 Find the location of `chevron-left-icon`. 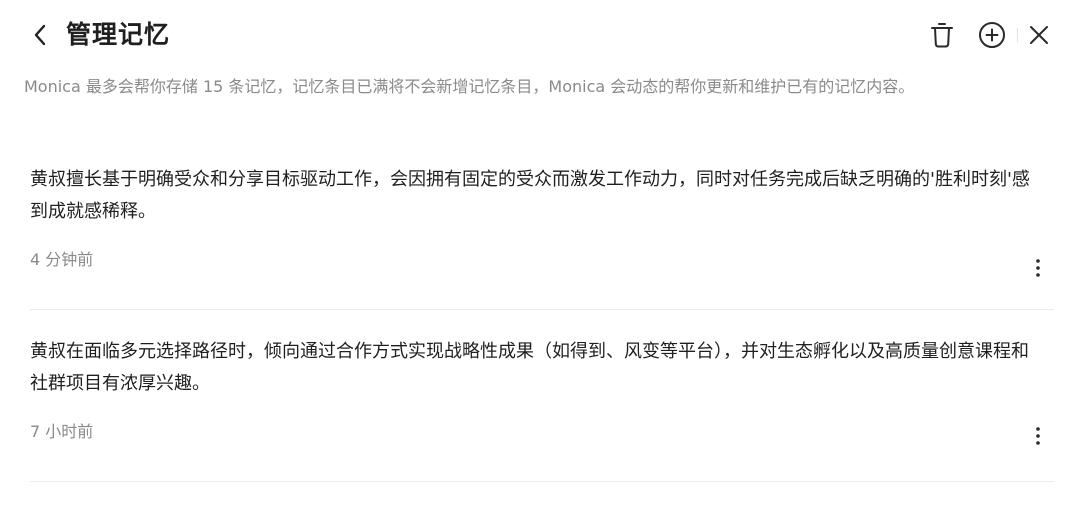

chevron-left-icon is located at coordinates (40, 35).